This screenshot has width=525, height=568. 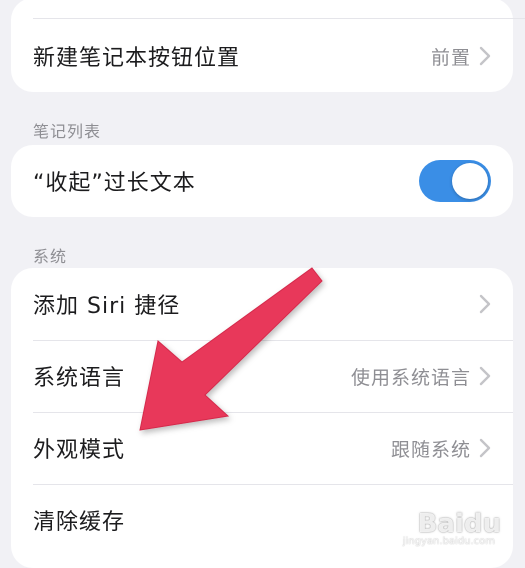 What do you see at coordinates (262, 376) in the screenshot?
I see `row-system-language: 系统语言 使用系统语言` at bounding box center [262, 376].